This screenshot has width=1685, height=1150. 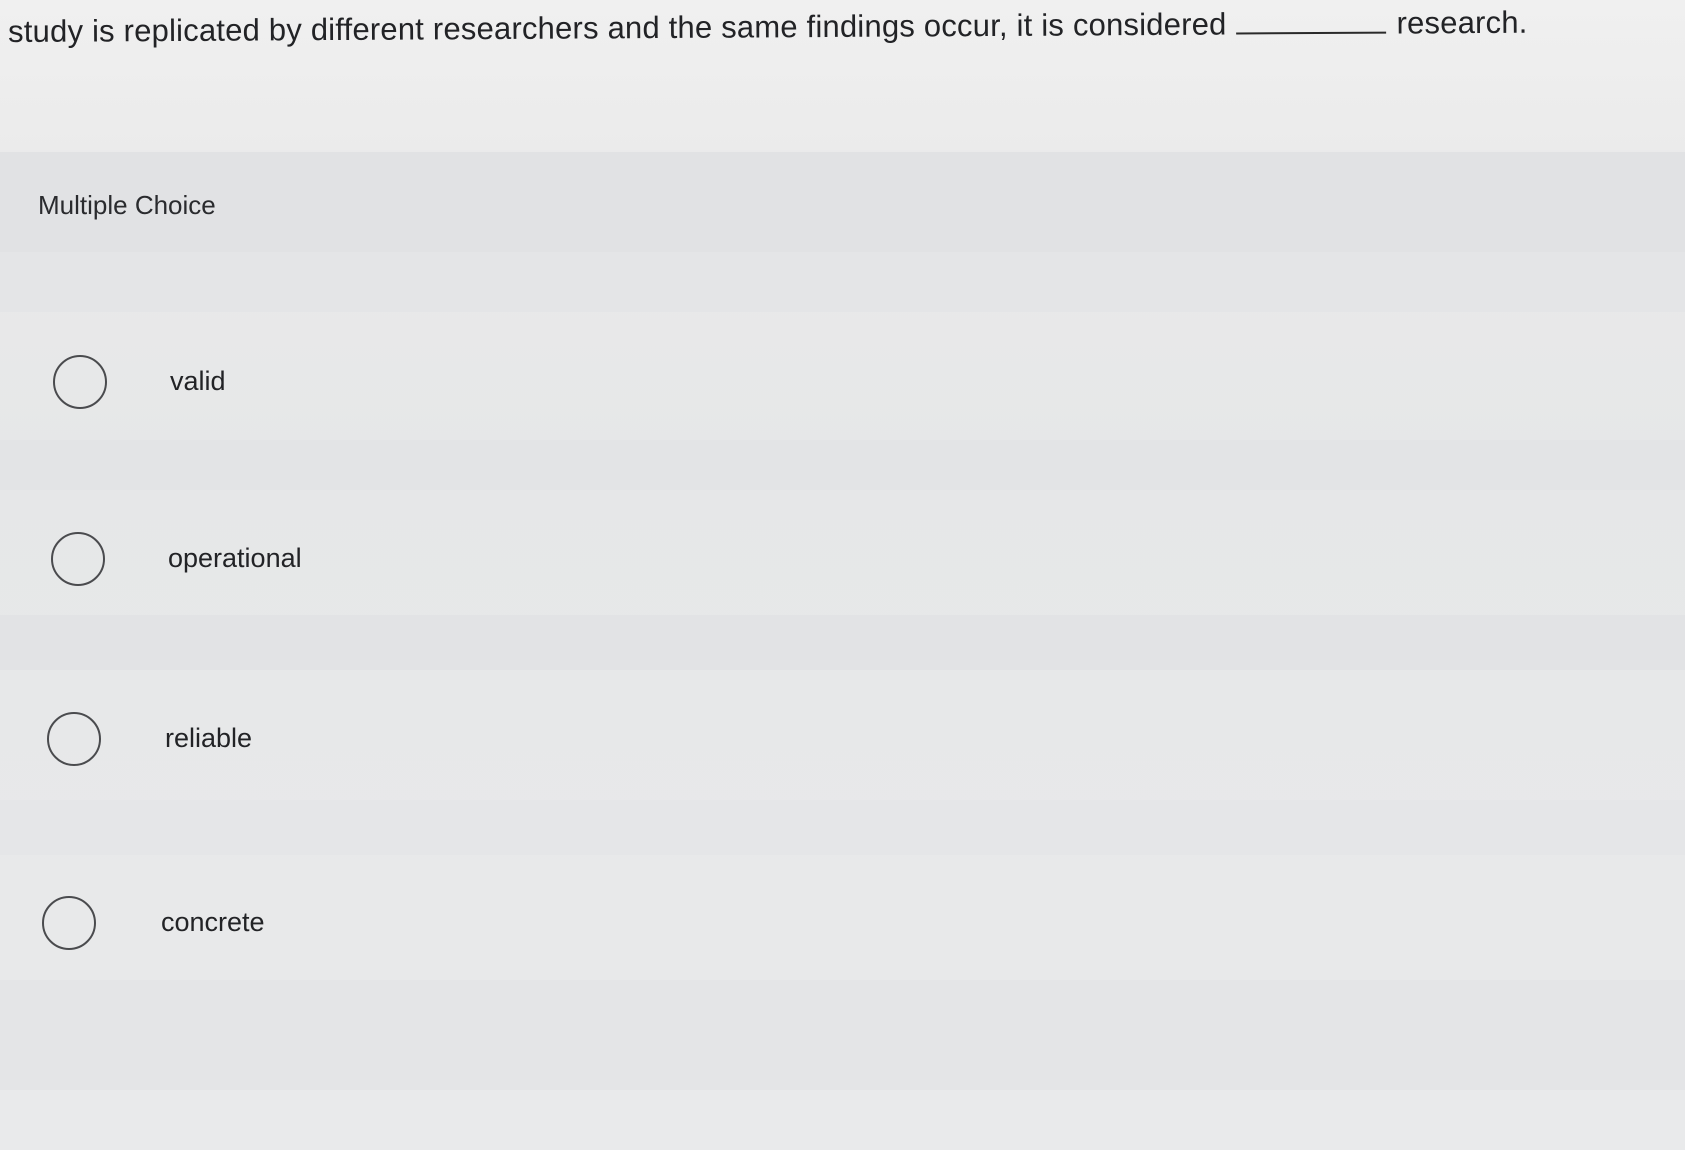 What do you see at coordinates (1311, 23) in the screenshot?
I see `answer-blank` at bounding box center [1311, 23].